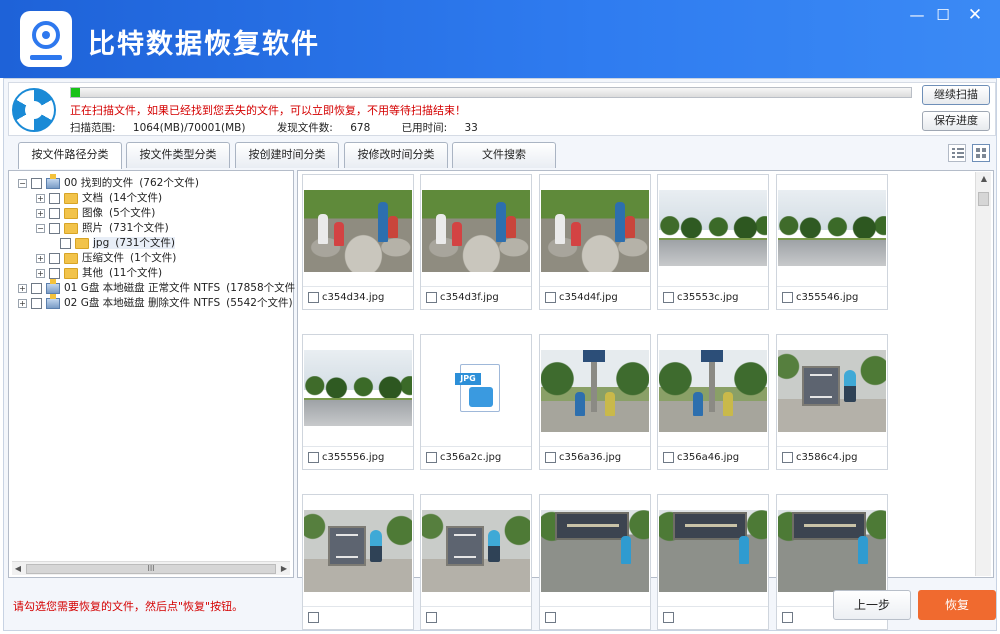  What do you see at coordinates (134, 243) in the screenshot?
I see `tree-item-label: jpg(731个文件)` at bounding box center [134, 243].